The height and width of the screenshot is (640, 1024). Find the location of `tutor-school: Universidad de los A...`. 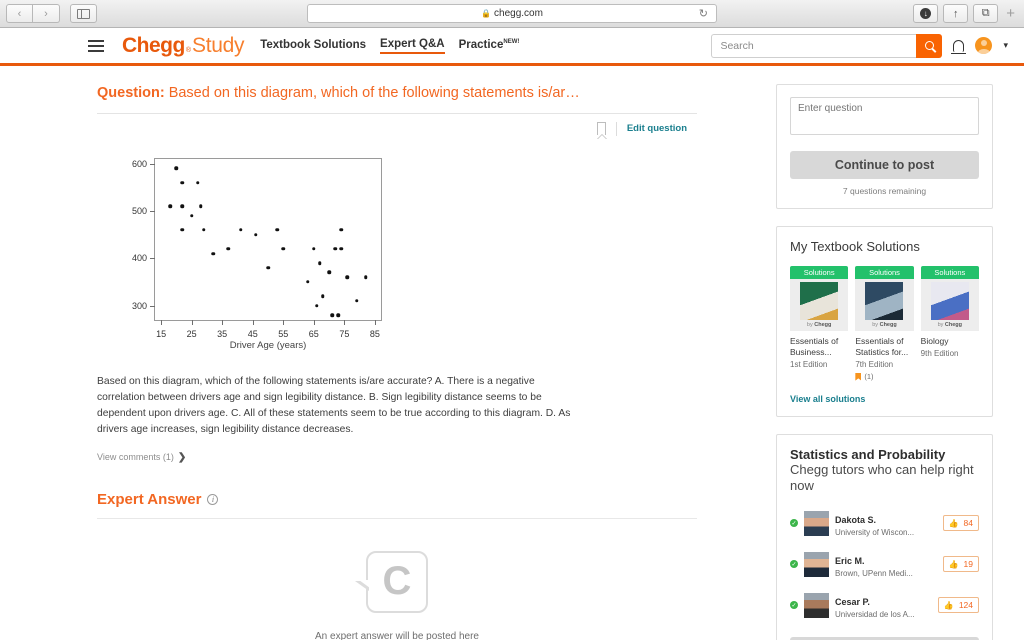

tutor-school: Universidad de los A... is located at coordinates (875, 614).